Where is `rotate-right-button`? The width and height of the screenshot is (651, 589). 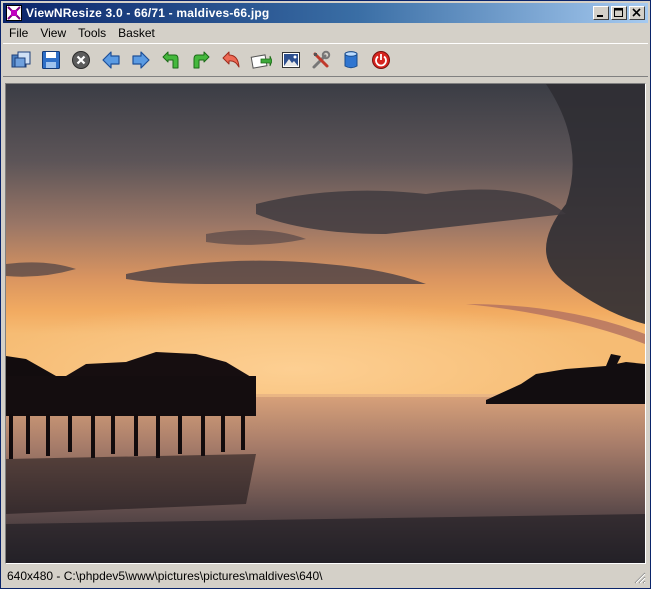
rotate-right-button is located at coordinates (201, 60).